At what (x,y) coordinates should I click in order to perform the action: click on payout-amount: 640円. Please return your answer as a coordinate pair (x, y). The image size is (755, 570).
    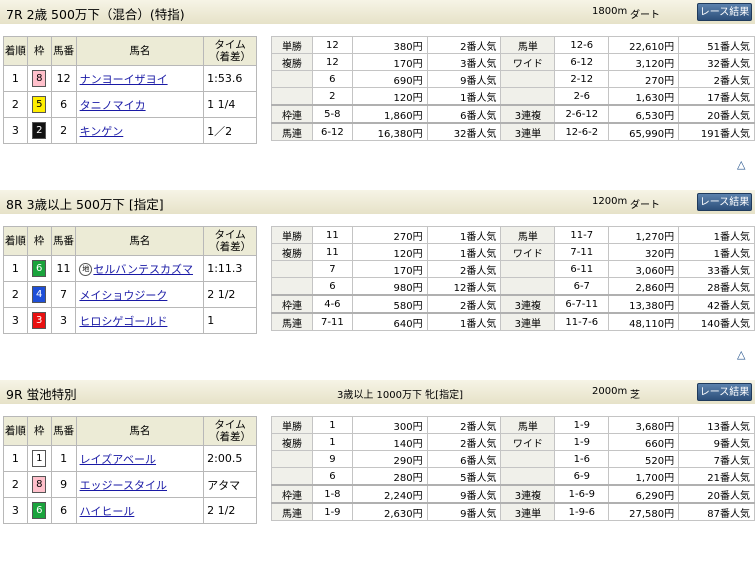
    Looking at the image, I should click on (389, 321).